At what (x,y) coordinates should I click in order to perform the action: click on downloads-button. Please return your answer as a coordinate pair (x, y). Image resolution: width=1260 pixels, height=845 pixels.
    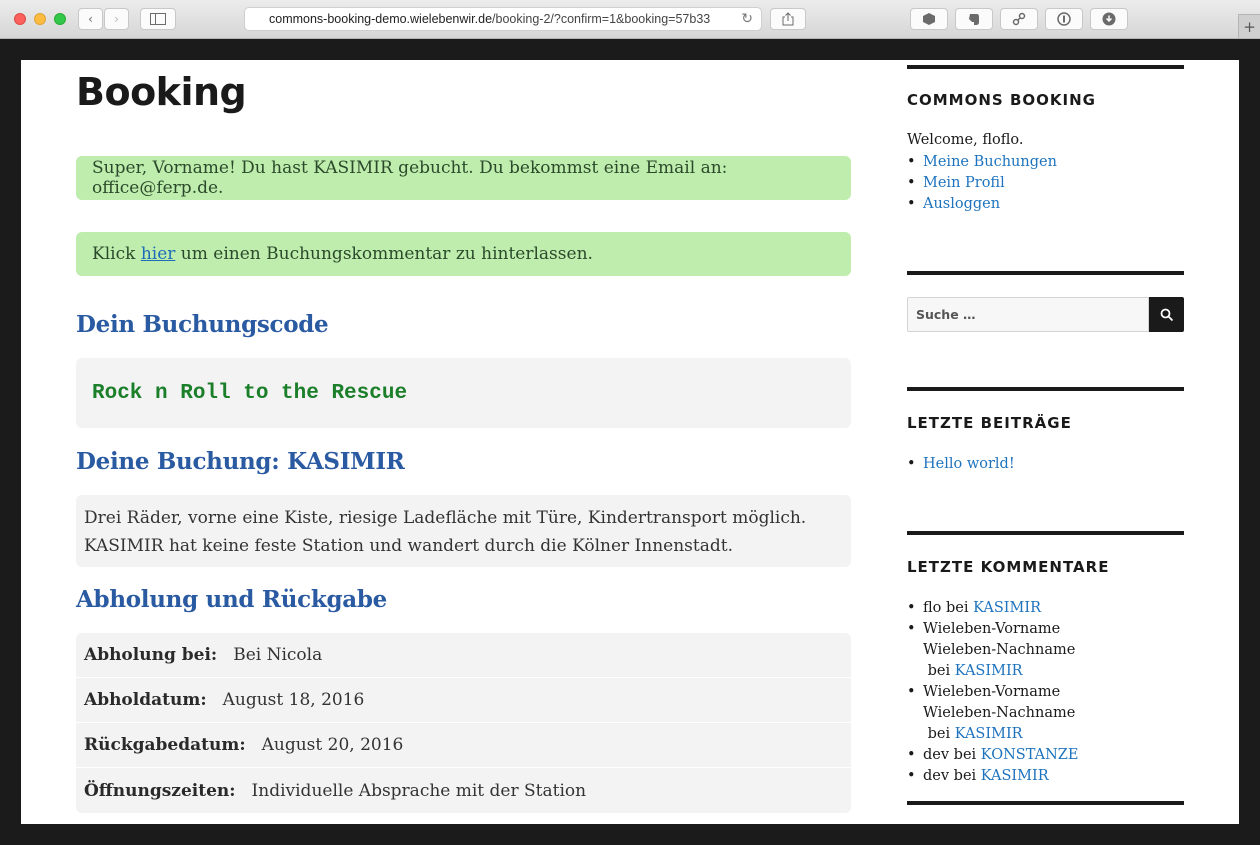
    Looking at the image, I should click on (1109, 19).